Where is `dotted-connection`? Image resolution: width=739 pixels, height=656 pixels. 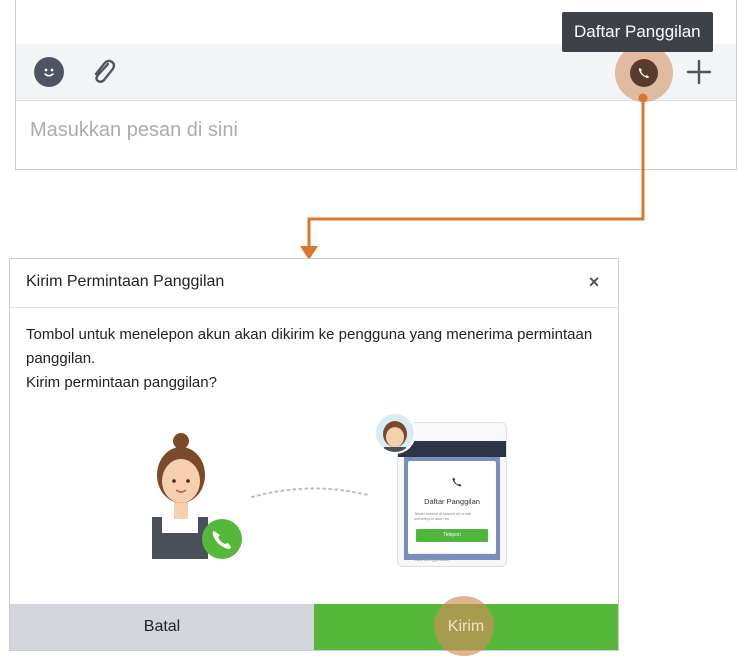
dotted-connection is located at coordinates (310, 492).